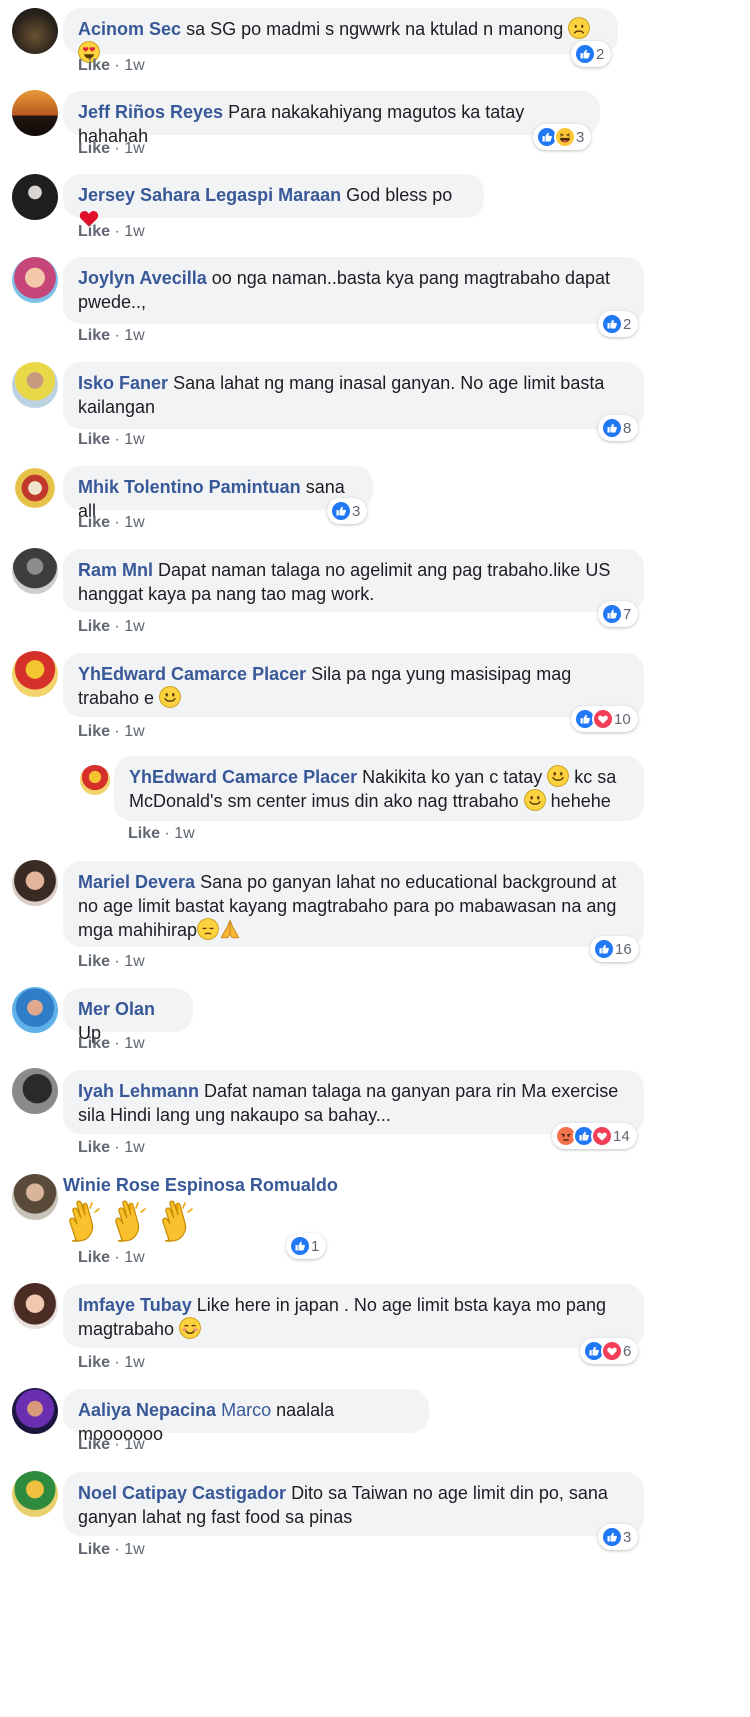  Describe the element at coordinates (150, 112) in the screenshot. I see `commenter-name: Jeff Riños Reyes` at that location.